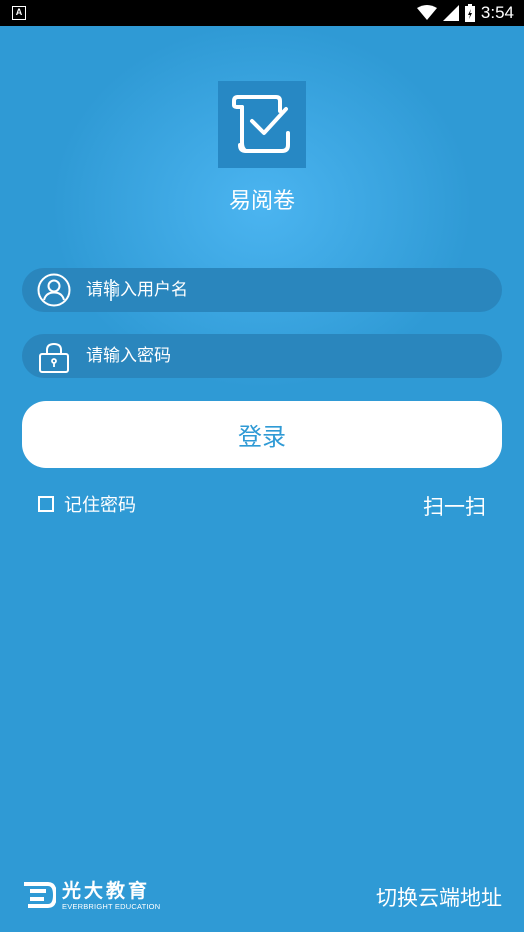 This screenshot has width=524, height=932. What do you see at coordinates (40, 895) in the screenshot?
I see `everbright-logo-icon` at bounding box center [40, 895].